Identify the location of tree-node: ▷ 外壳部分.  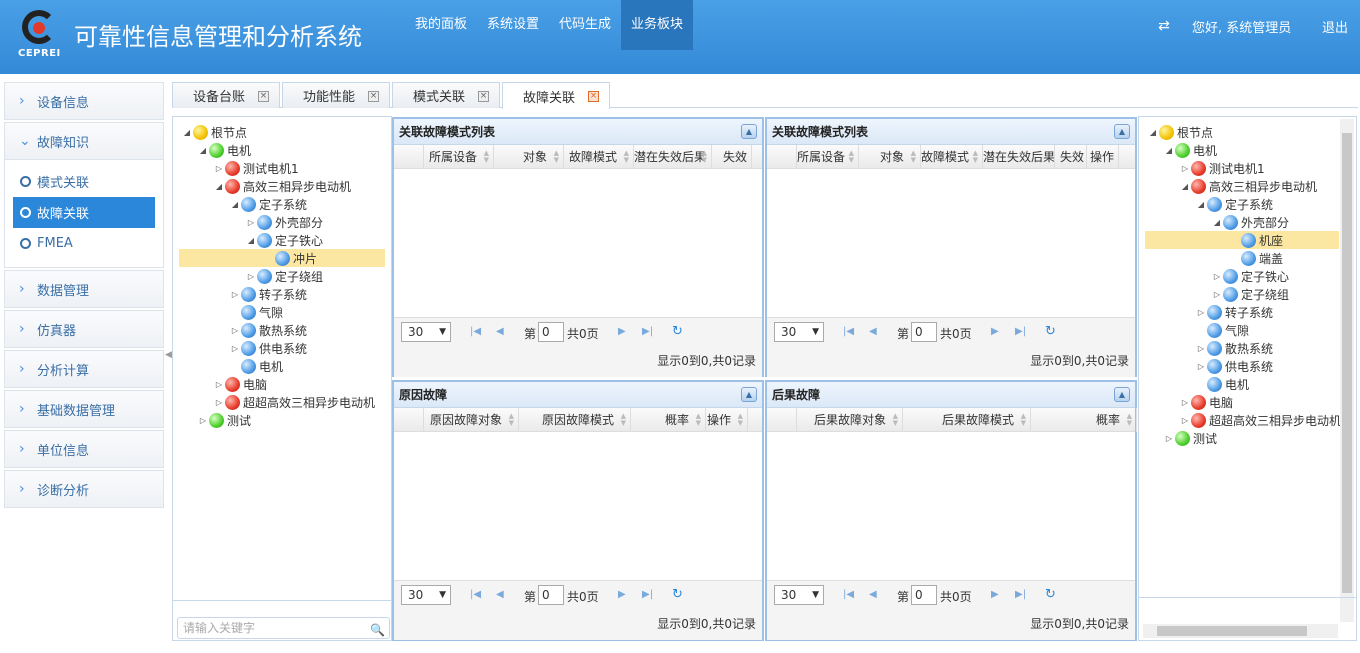
(284, 222).